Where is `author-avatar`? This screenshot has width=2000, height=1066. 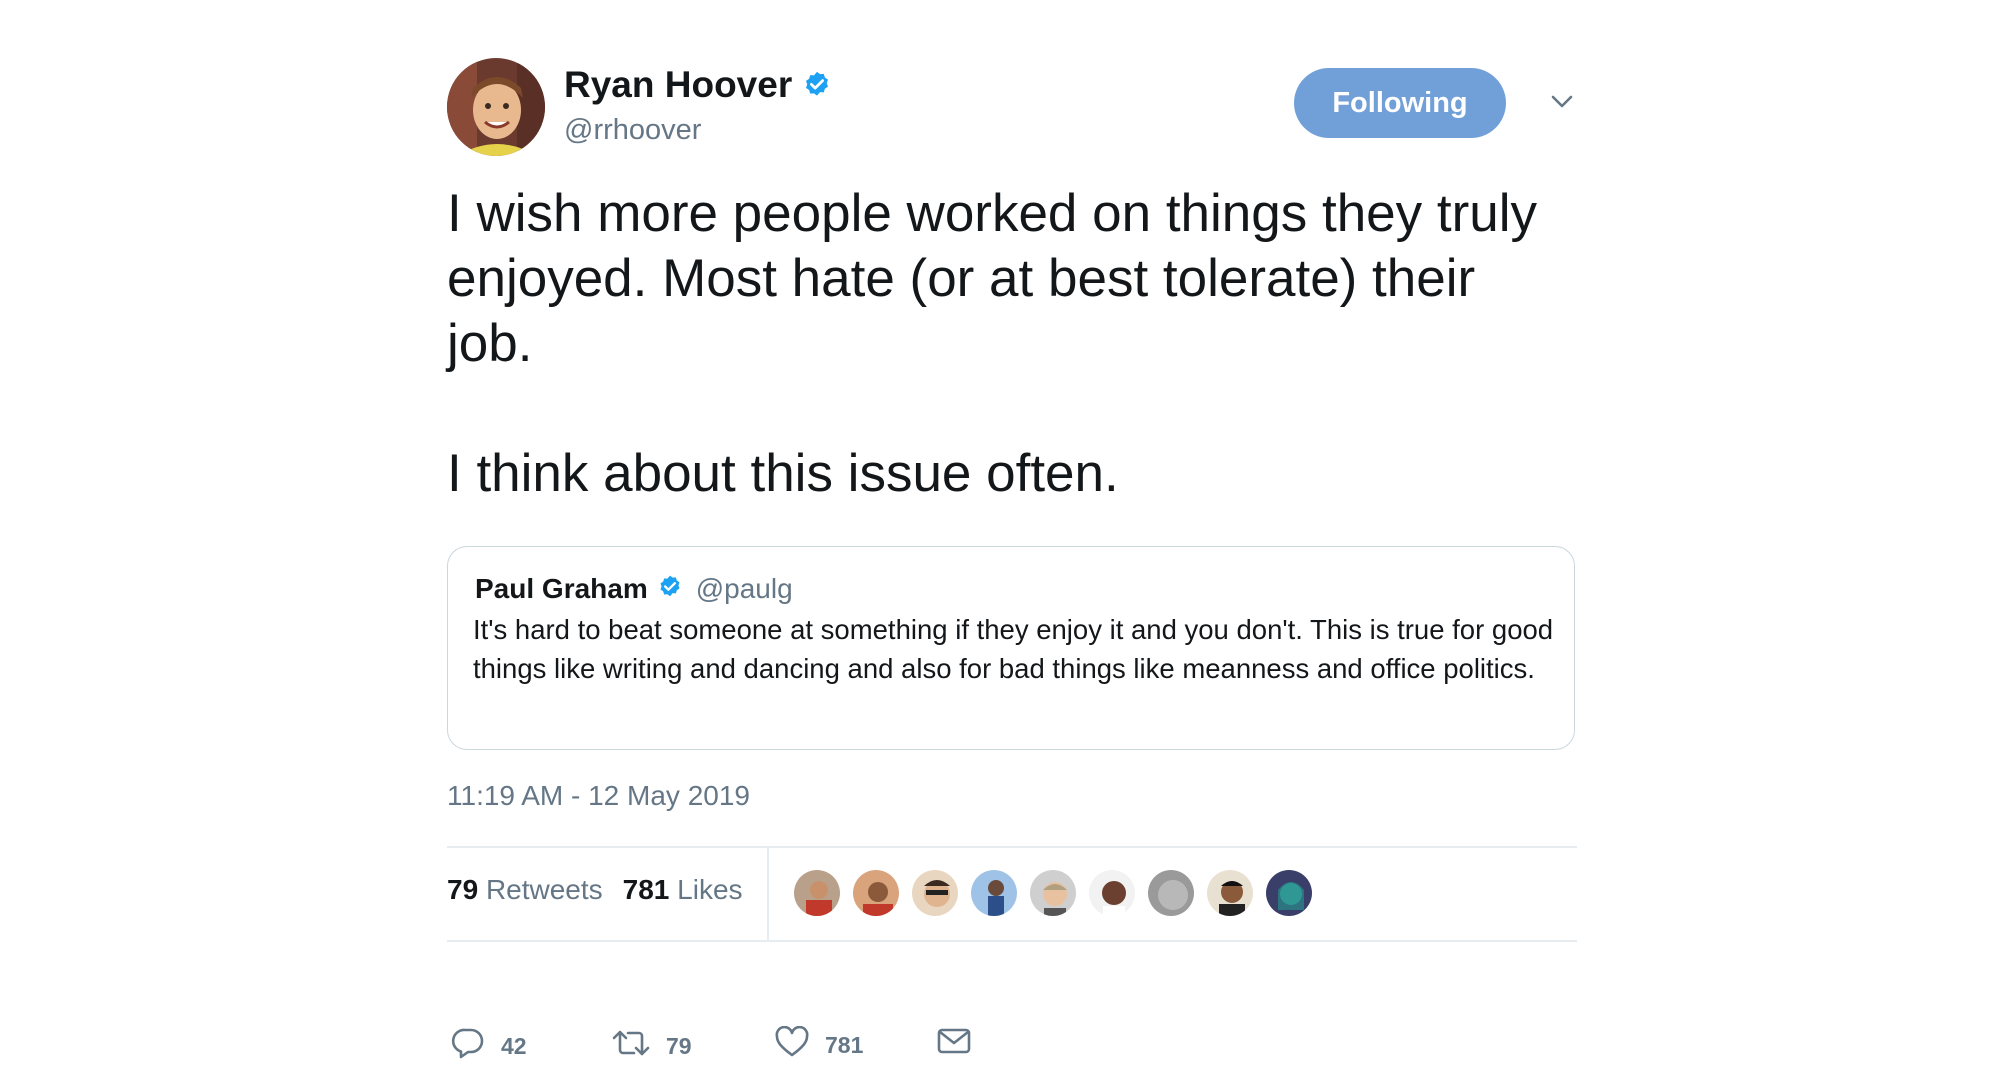 author-avatar is located at coordinates (496, 107).